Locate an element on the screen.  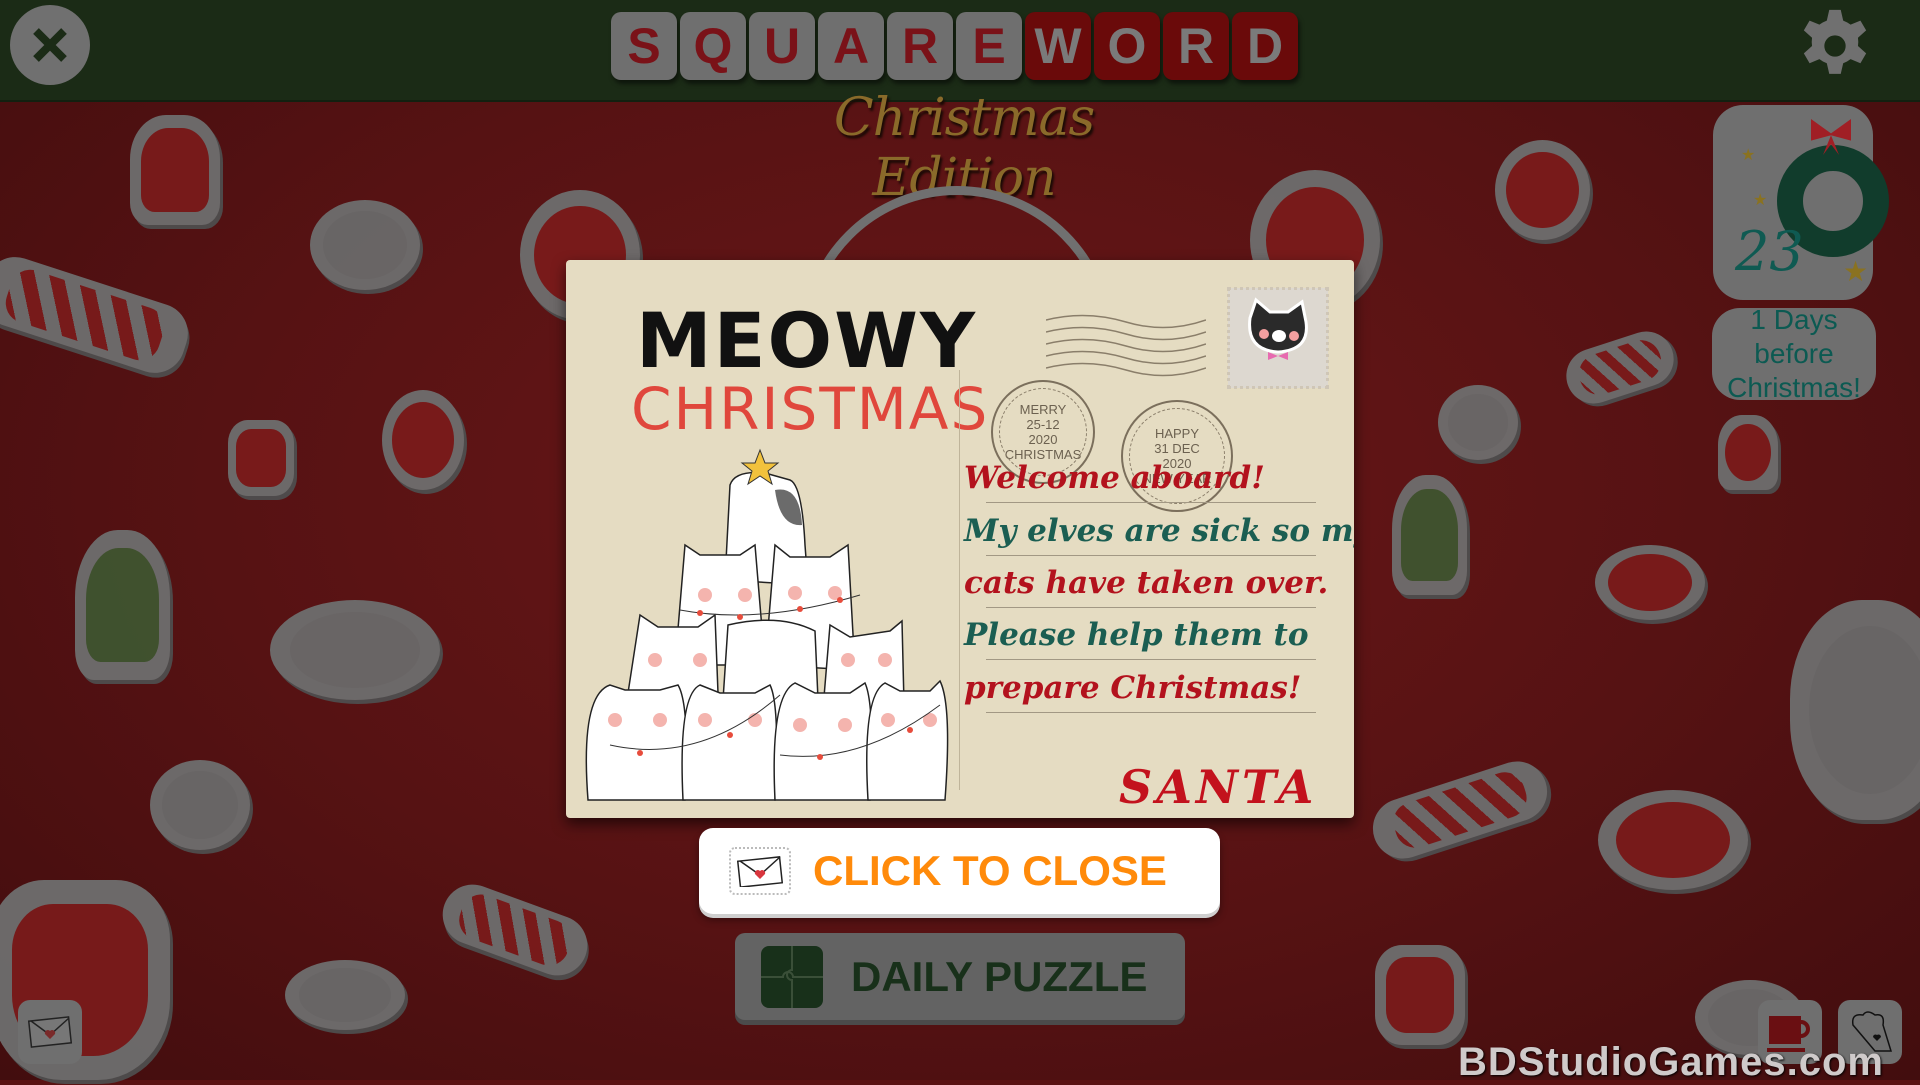
watermark: BDStudioGames.com is located at coordinates (1671, 1062).